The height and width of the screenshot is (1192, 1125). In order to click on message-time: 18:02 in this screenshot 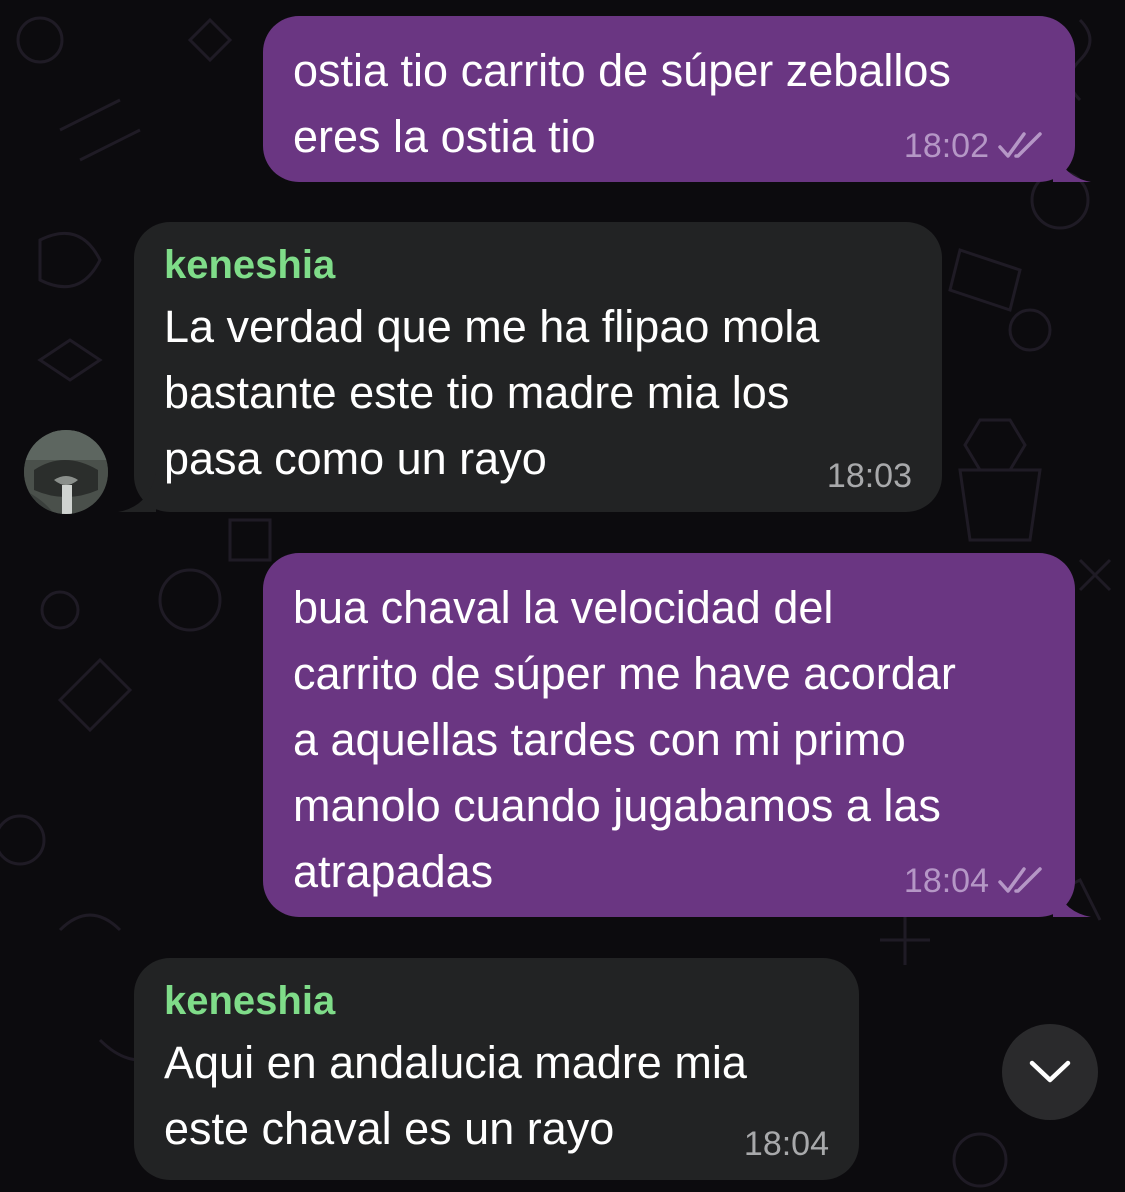, I will do `click(946, 146)`.